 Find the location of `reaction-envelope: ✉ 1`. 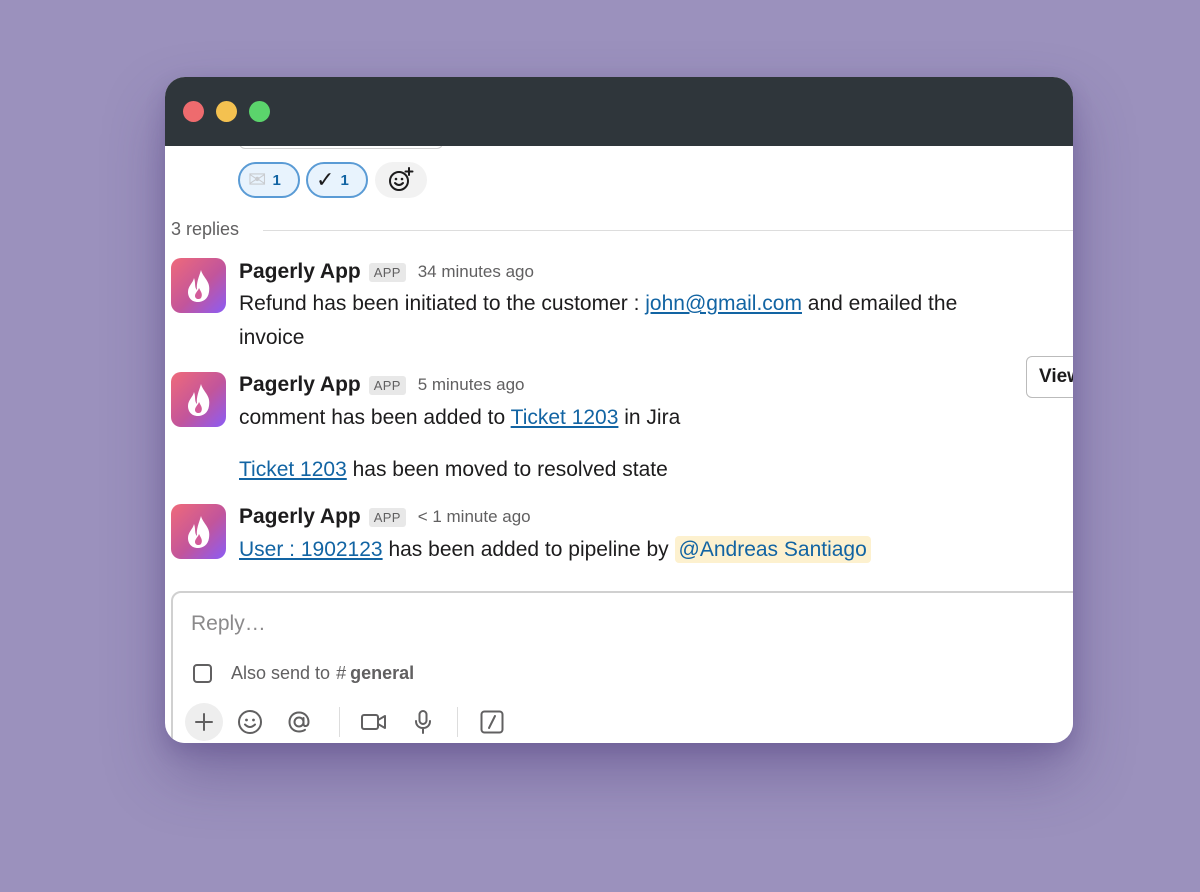

reaction-envelope: ✉ 1 is located at coordinates (269, 180).